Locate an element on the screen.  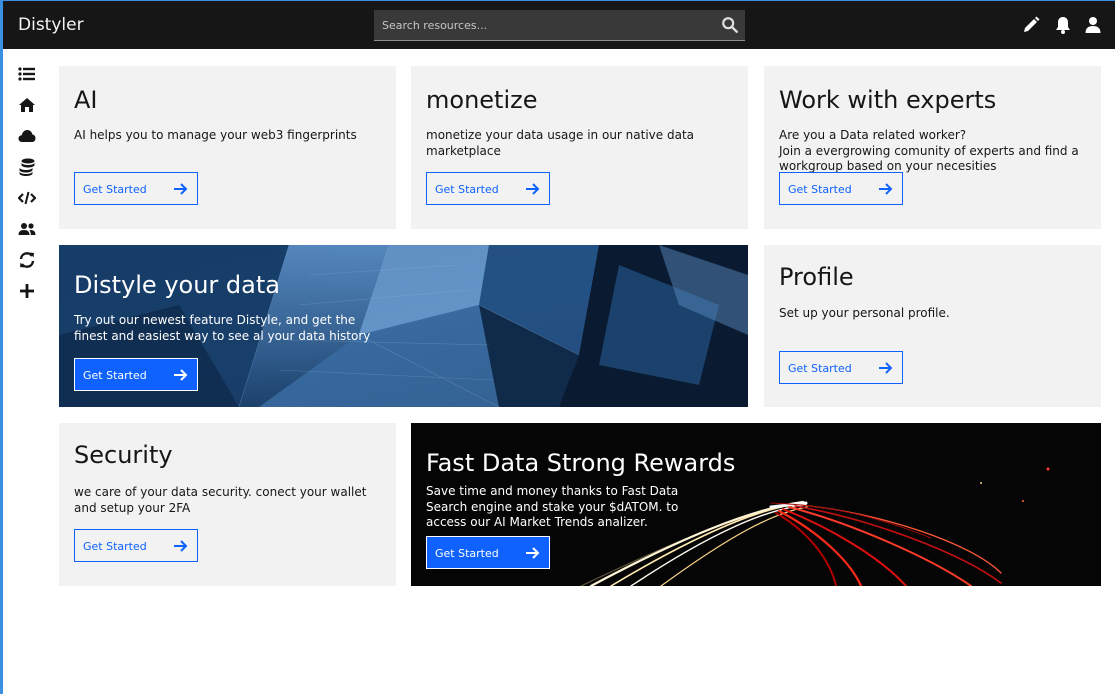
sidebar-item-code is located at coordinates (27, 198).